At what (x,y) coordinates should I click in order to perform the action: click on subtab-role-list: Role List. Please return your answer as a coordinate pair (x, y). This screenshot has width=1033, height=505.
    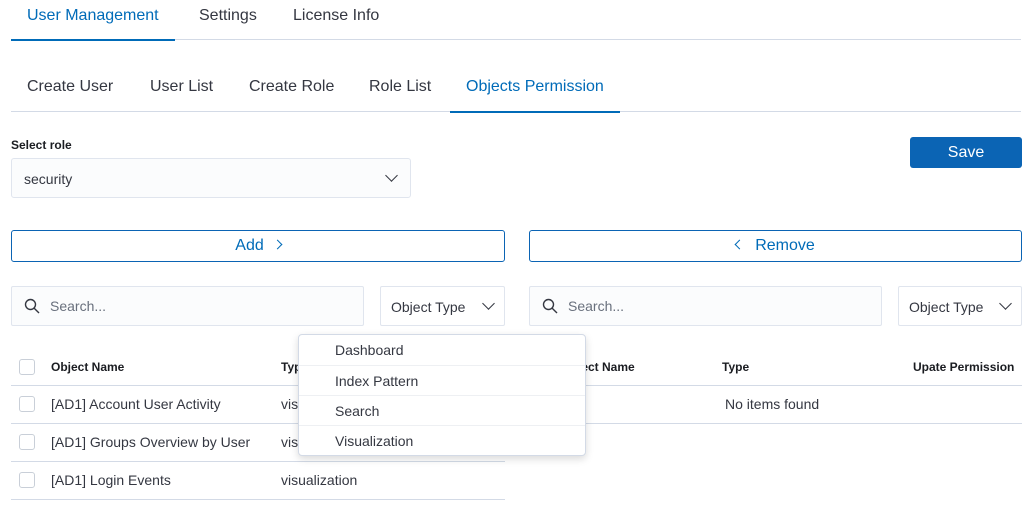
    Looking at the image, I should click on (400, 95).